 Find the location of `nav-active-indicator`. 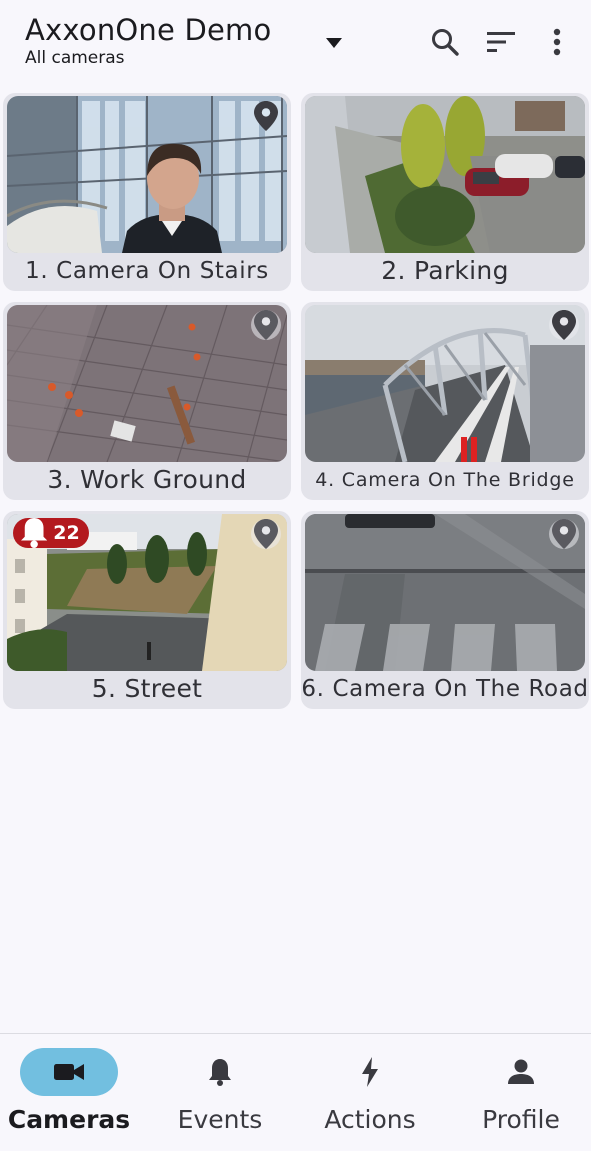

nav-active-indicator is located at coordinates (69, 1072).